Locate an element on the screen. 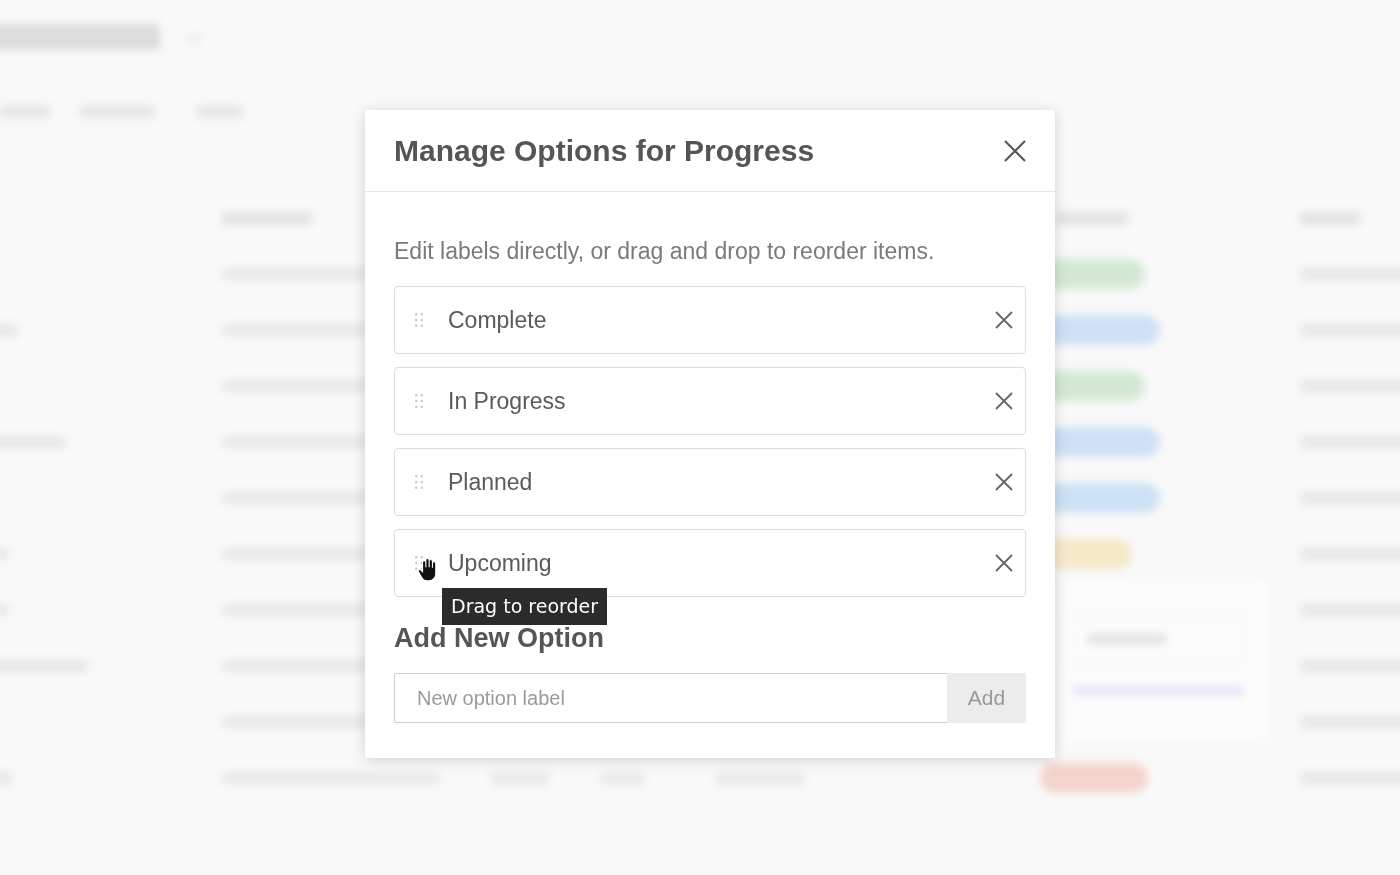 The image size is (1400, 875). dialog-description: Edit labels directly, or drag and drop to reorder items. is located at coordinates (665, 251).